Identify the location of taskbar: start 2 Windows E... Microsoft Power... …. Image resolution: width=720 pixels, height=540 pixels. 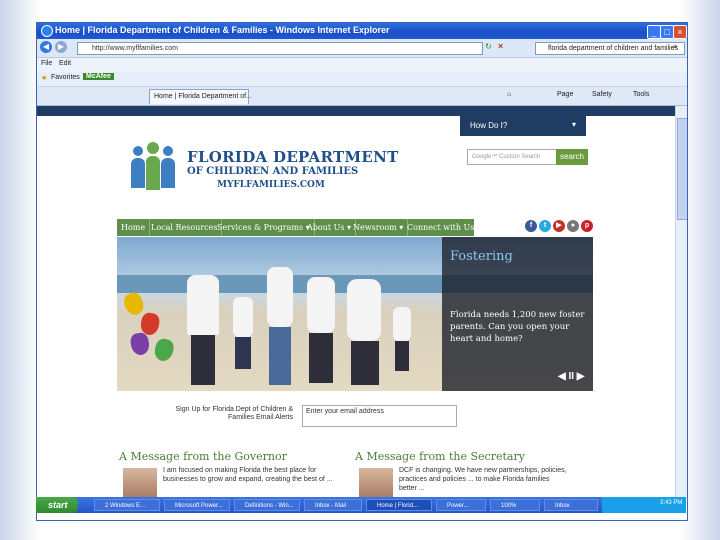
(361, 505).